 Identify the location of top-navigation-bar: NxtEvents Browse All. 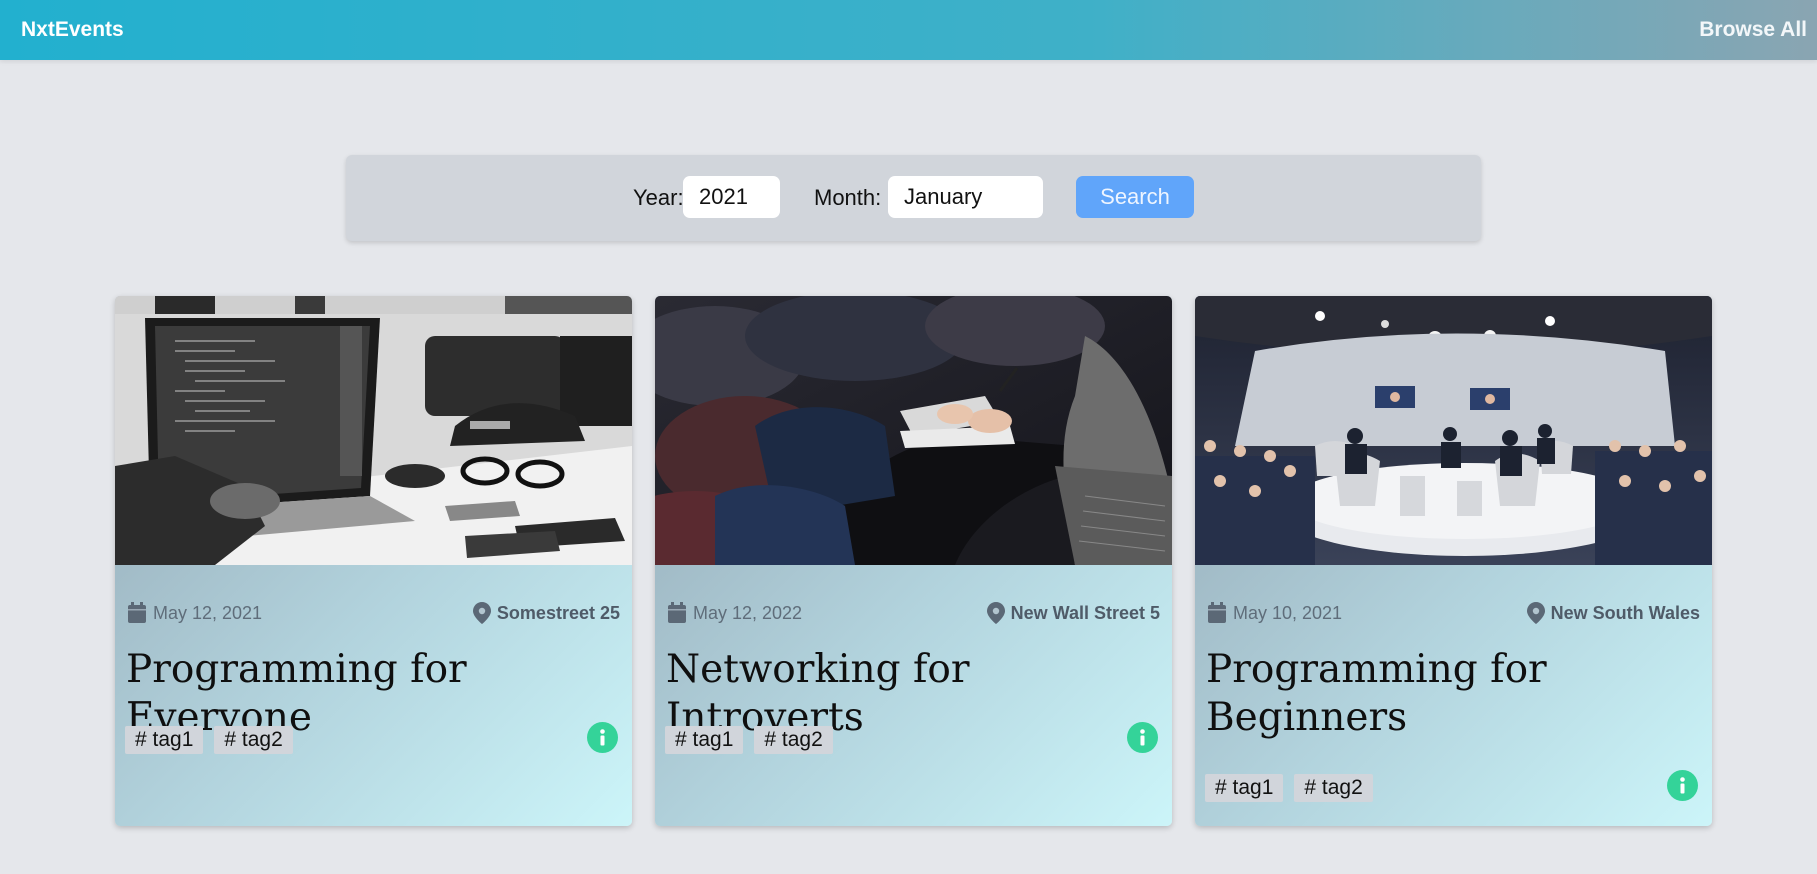
(908, 30).